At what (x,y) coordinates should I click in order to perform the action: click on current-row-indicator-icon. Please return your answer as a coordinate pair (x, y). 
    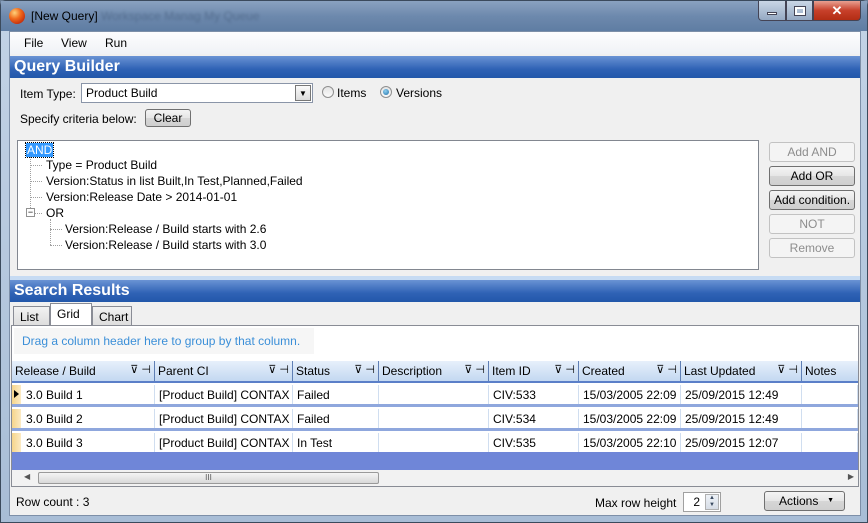
    Looking at the image, I should click on (16, 394).